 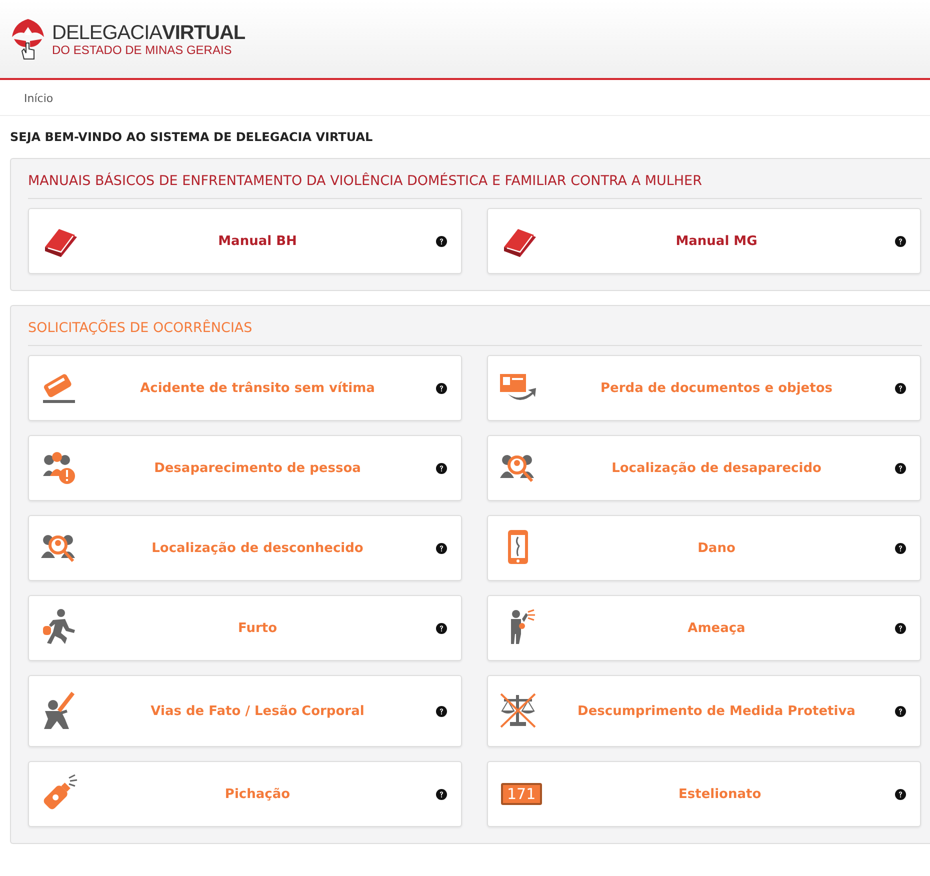 I want to click on service-card: Acidente de trânsito sem vítima, so click(x=245, y=388).